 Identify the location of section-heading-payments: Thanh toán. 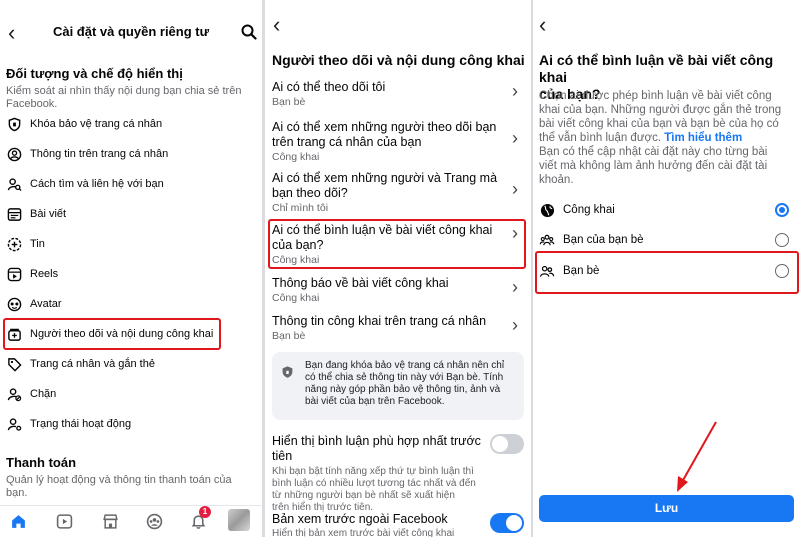
(41, 462).